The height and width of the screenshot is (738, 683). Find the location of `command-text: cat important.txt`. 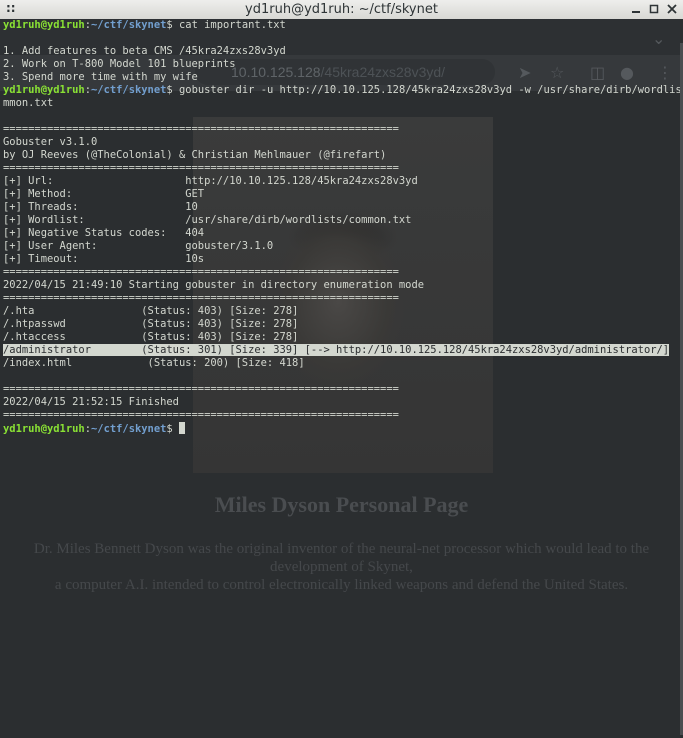

command-text: cat important.txt is located at coordinates (229, 25).